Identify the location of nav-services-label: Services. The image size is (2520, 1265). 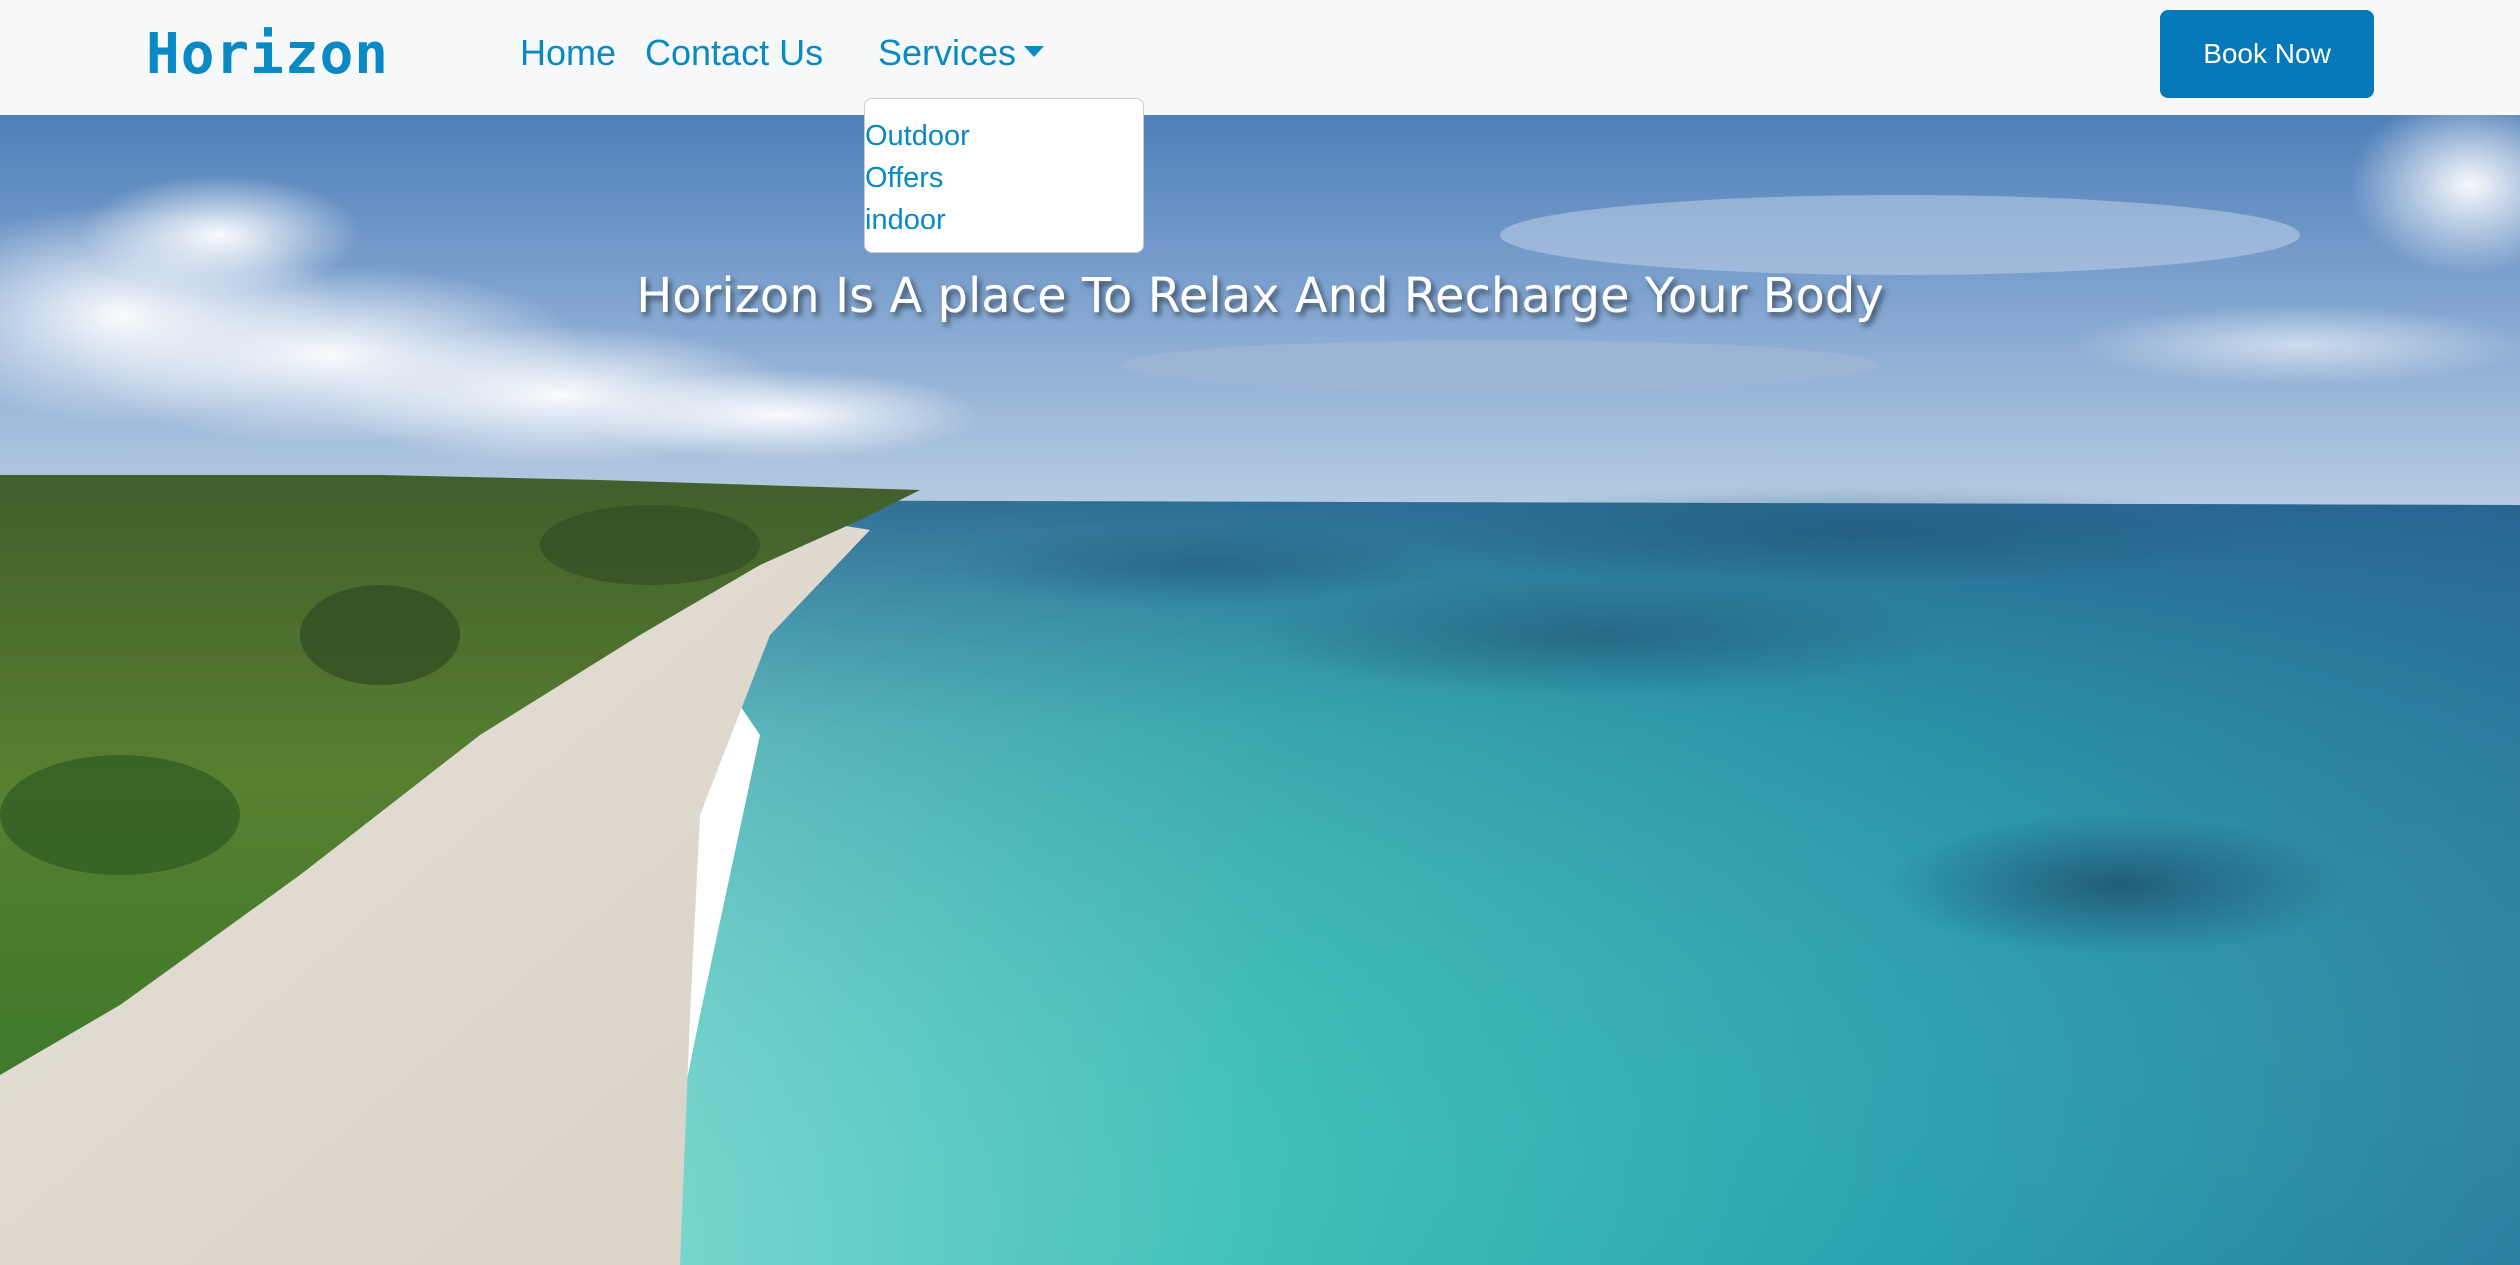
(947, 52).